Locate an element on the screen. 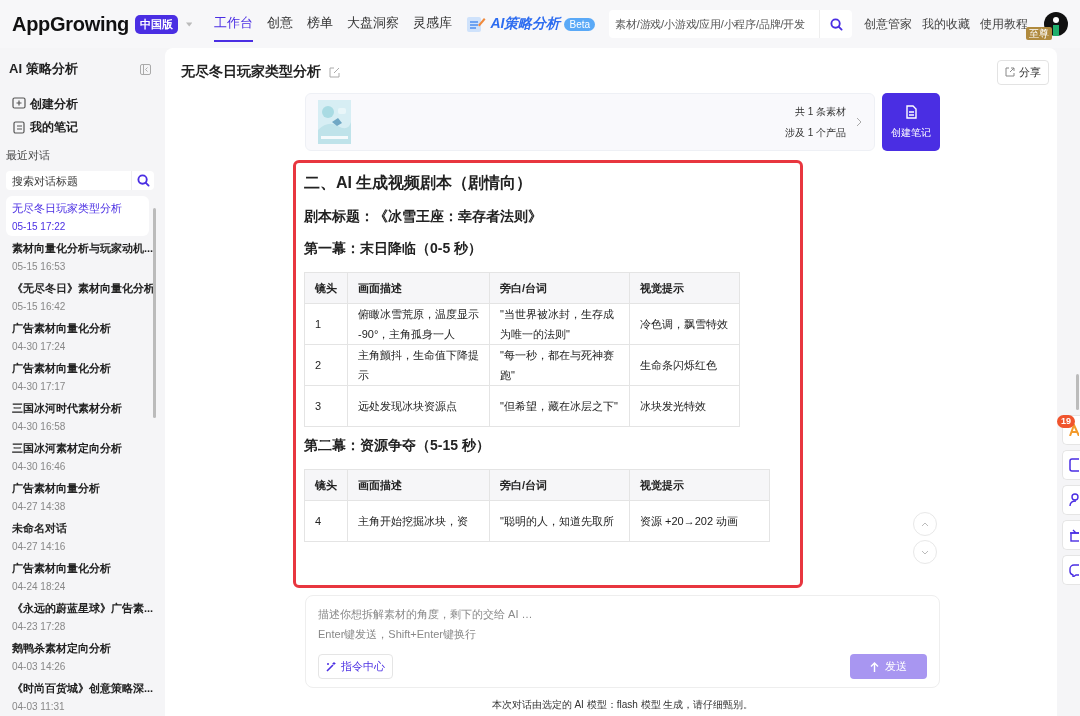 Image resolution: width=1080 pixels, height=716 pixels. subheading: 第二幕：资源争夺（5-15 秒） is located at coordinates (397, 446).